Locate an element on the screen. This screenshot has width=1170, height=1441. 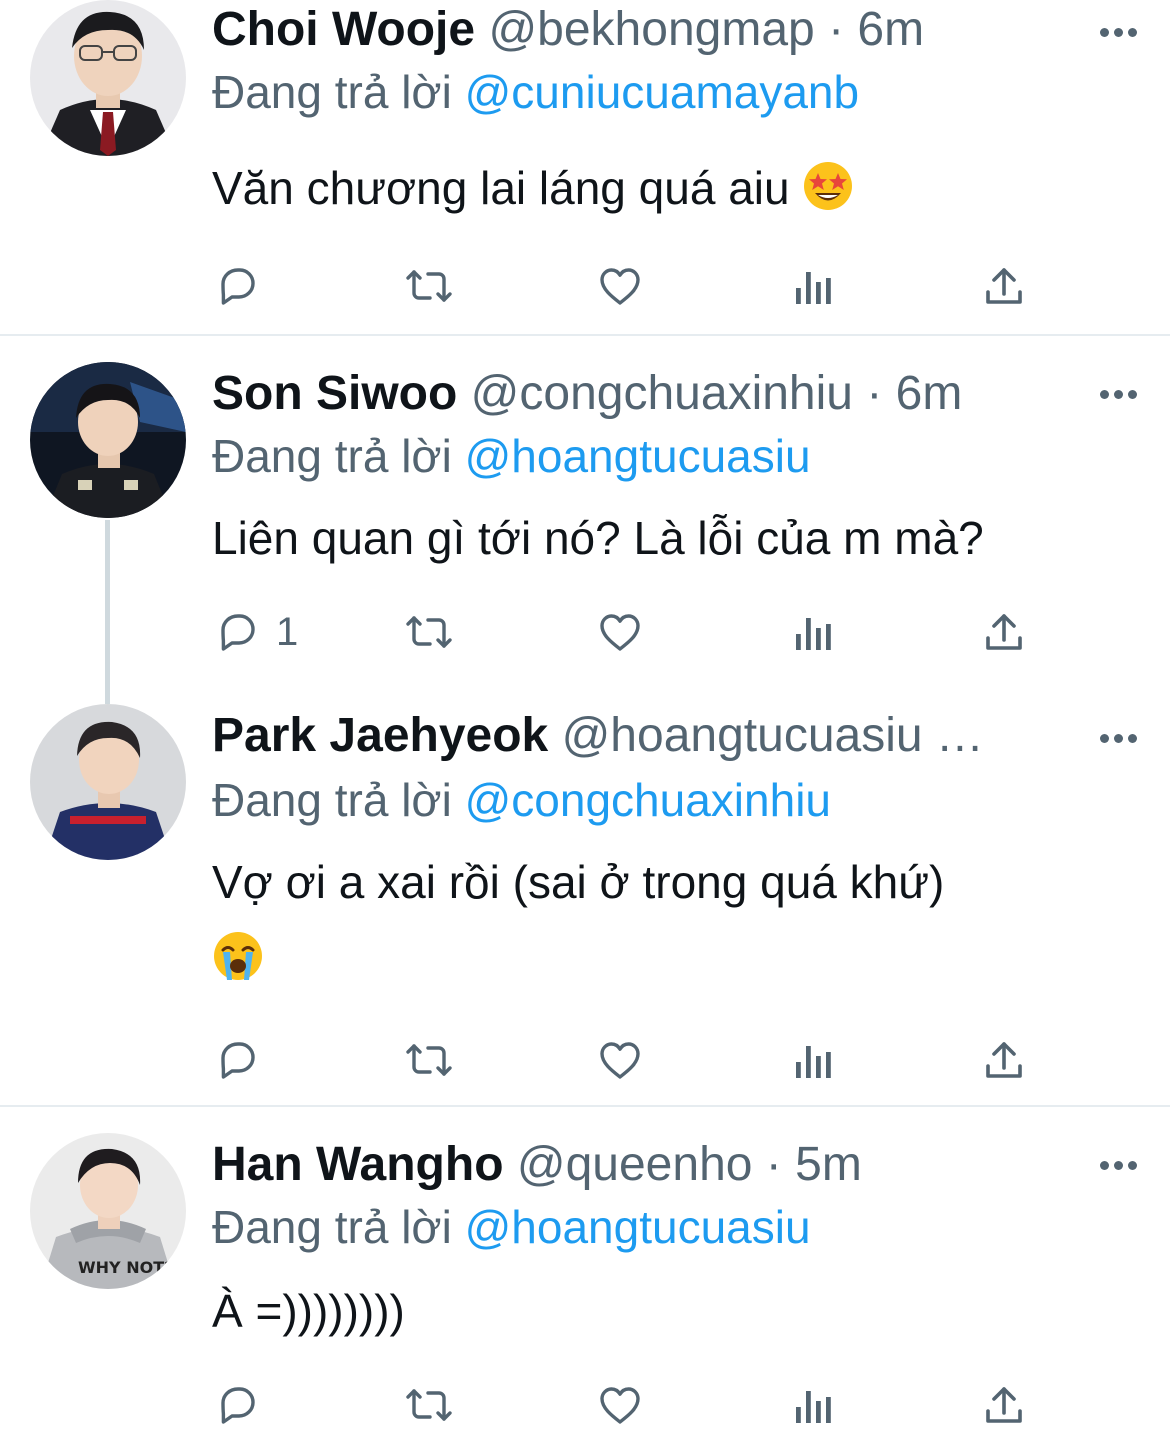
reply-context: Đang trả lời @congchuaxinhiu is located at coordinates (521, 800).